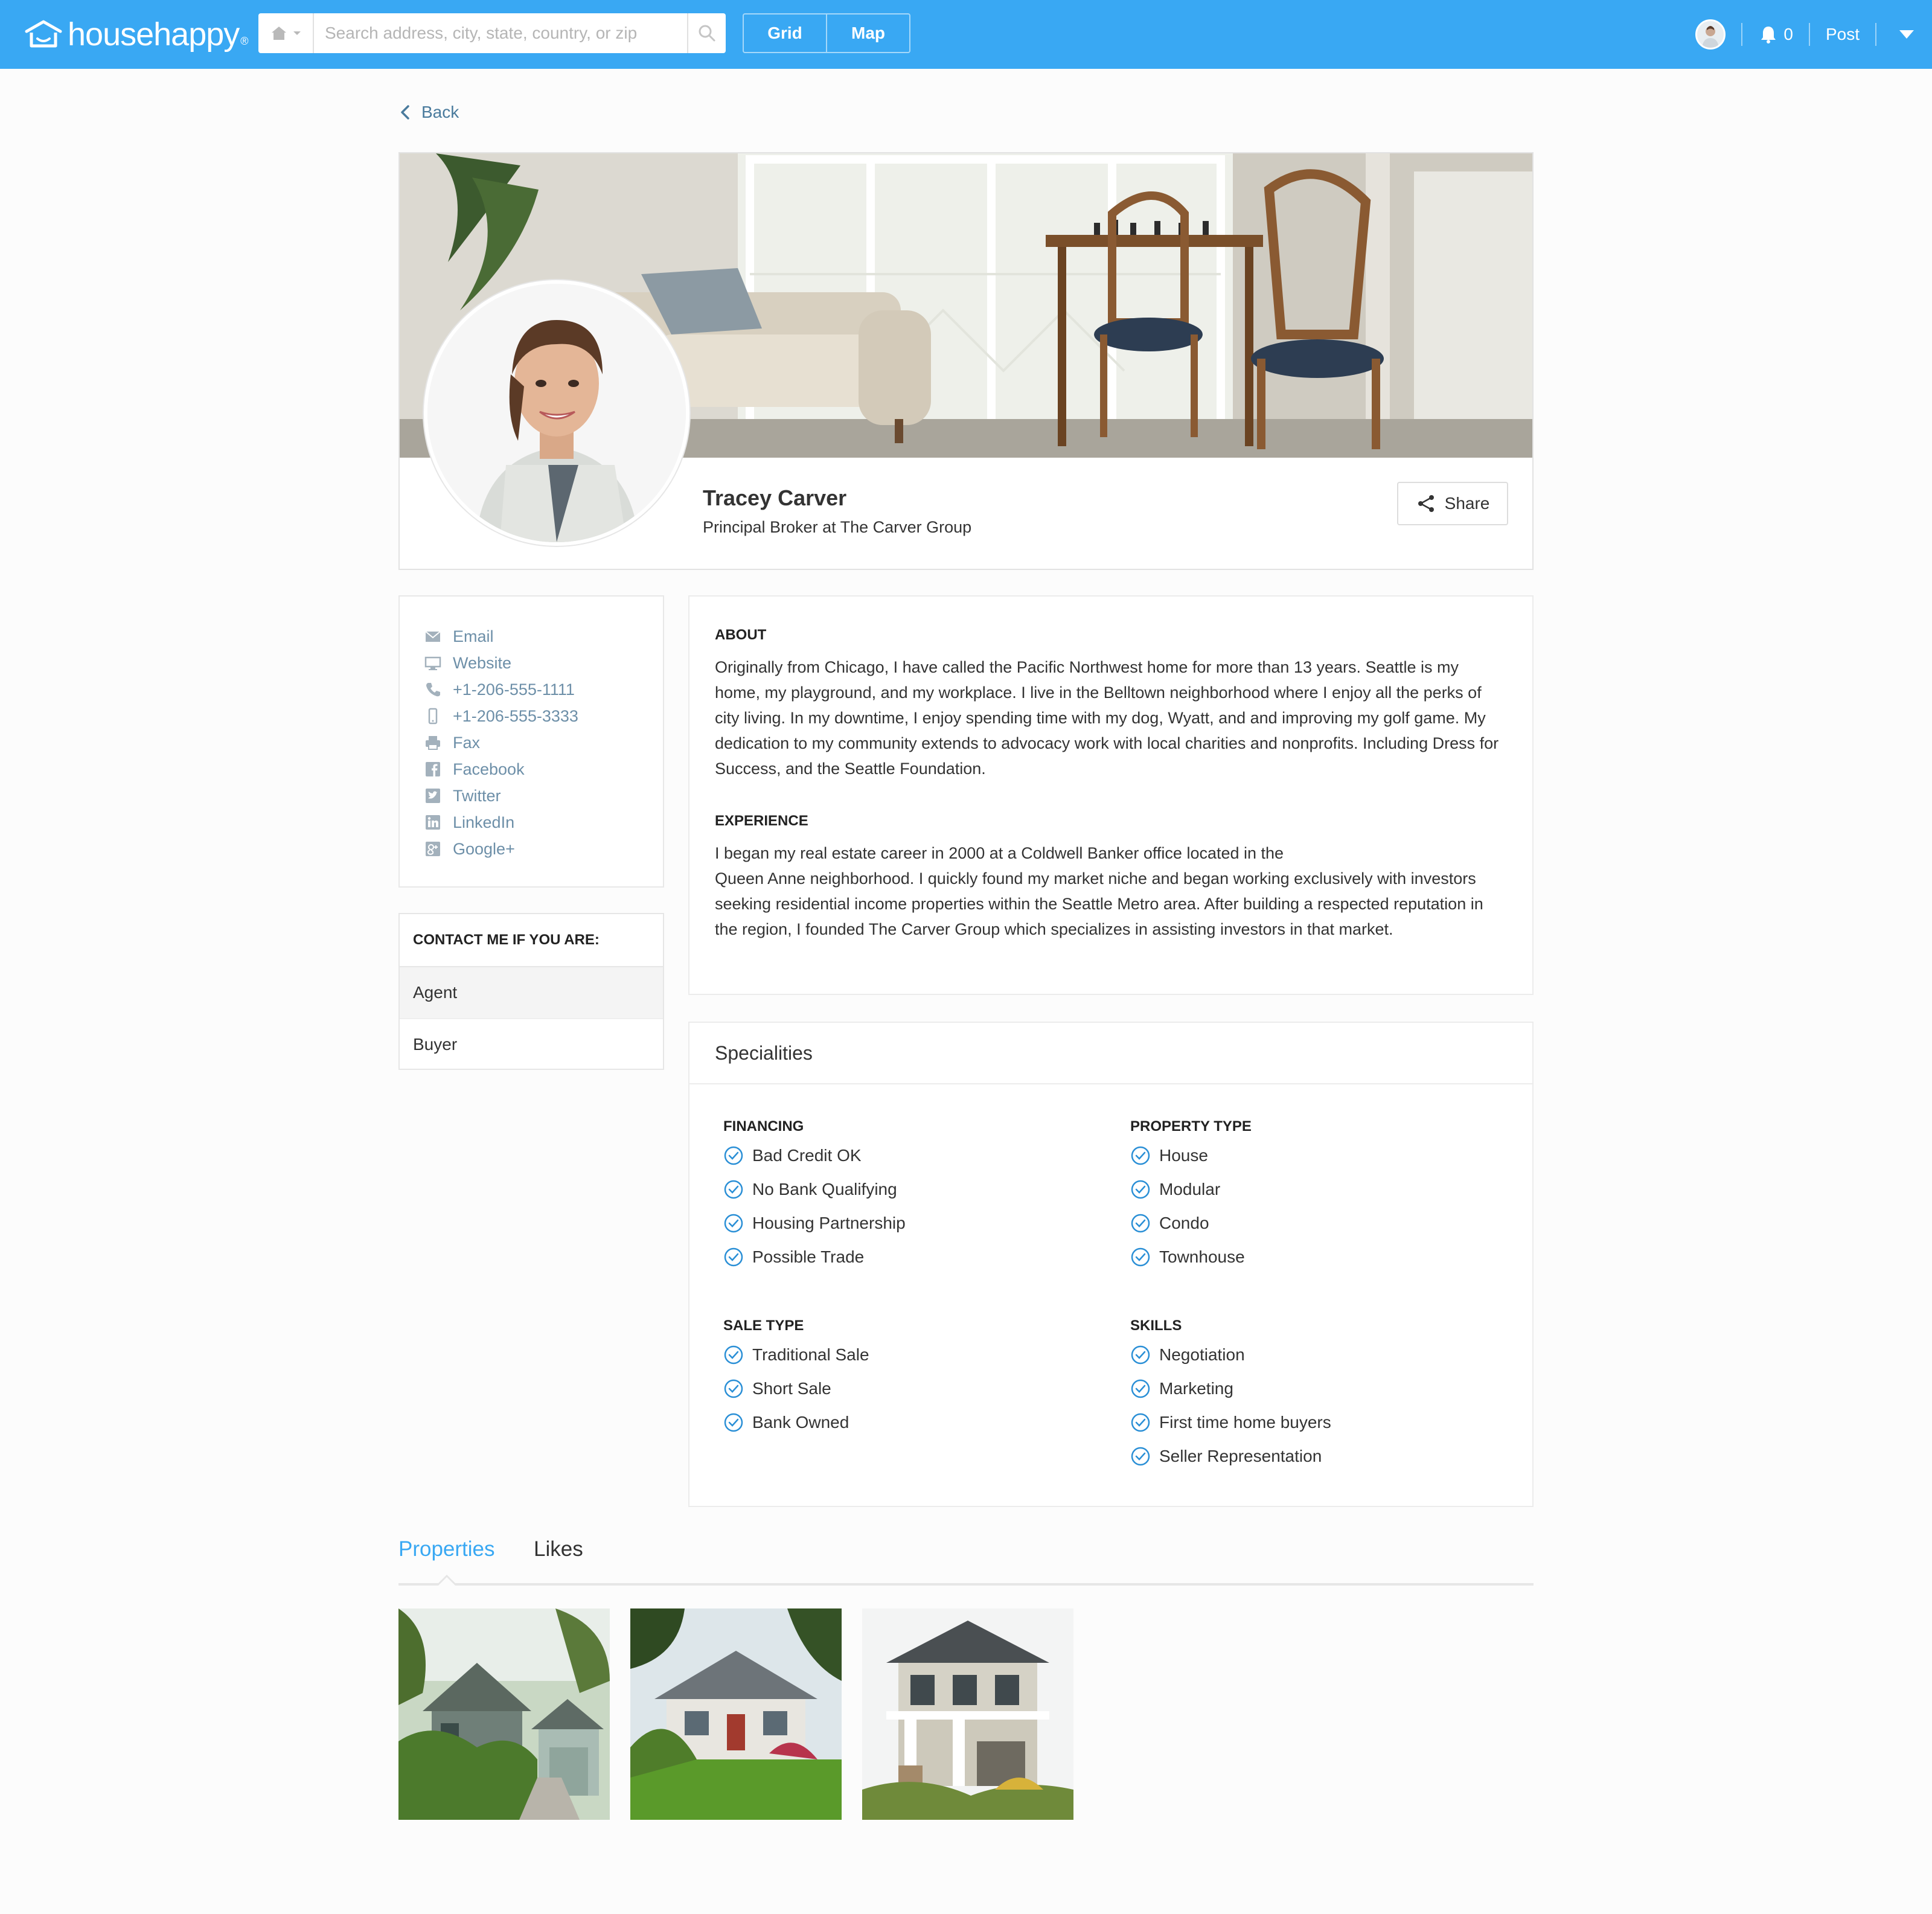  Describe the element at coordinates (1467, 503) in the screenshot. I see `share-label: Share` at that location.